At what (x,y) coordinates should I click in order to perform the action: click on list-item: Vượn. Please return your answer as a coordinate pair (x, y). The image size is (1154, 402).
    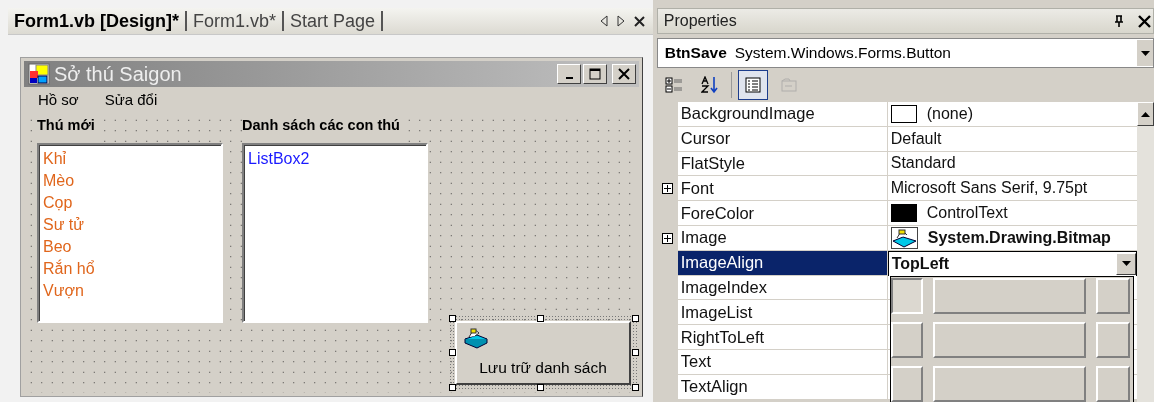
    Looking at the image, I should click on (130, 291).